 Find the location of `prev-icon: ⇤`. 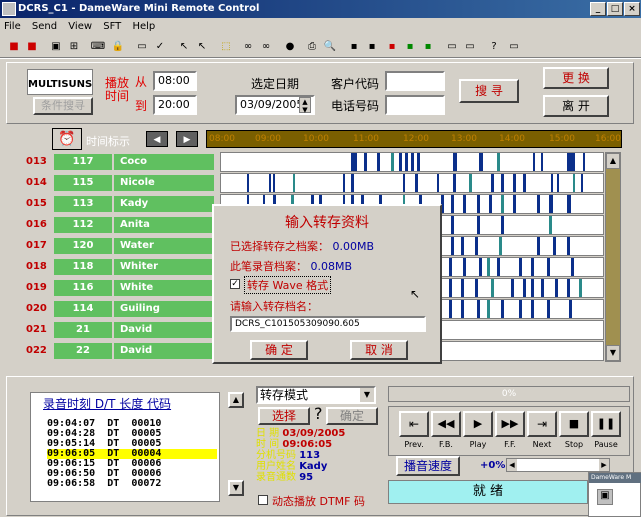

prev-icon: ⇤ is located at coordinates (414, 424).